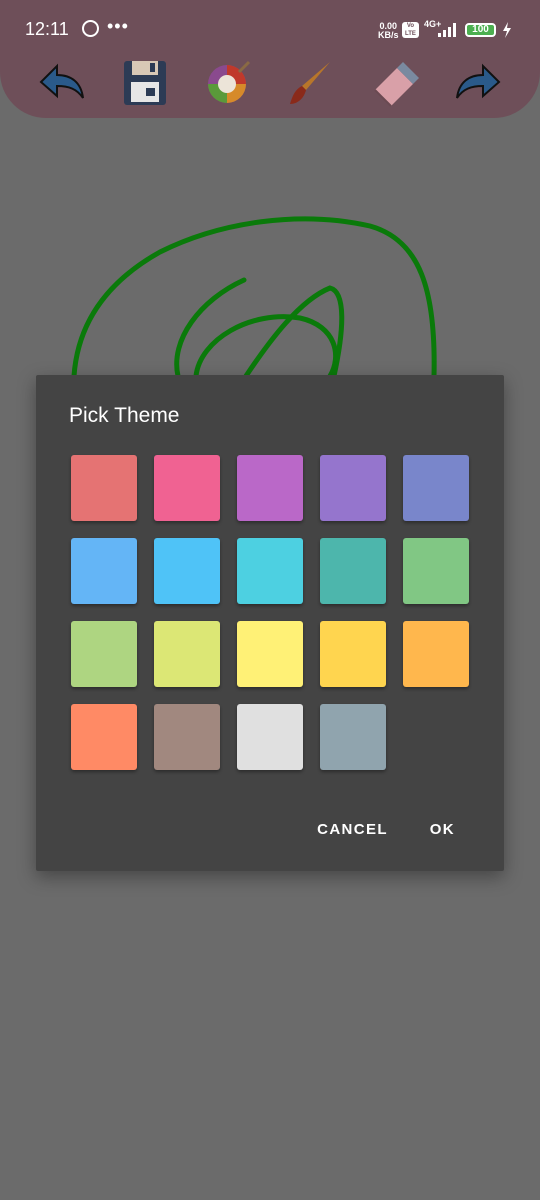 The image size is (540, 1200). I want to click on volte-icon: Vo LTE, so click(410, 30).